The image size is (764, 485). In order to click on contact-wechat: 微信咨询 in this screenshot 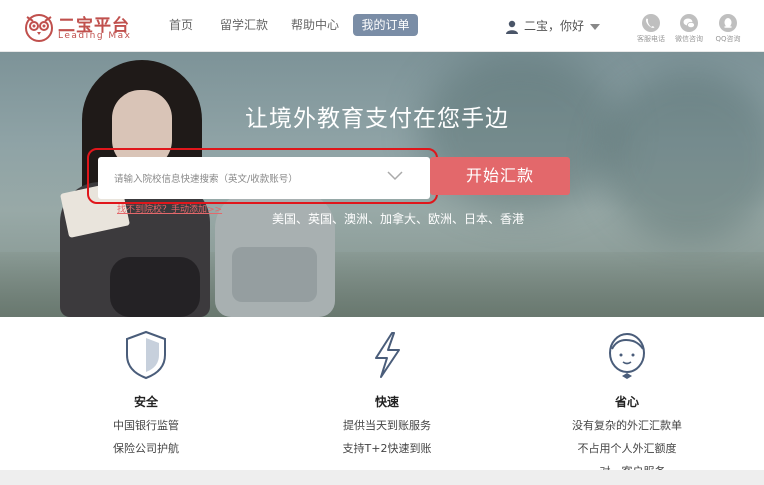, I will do `click(689, 29)`.